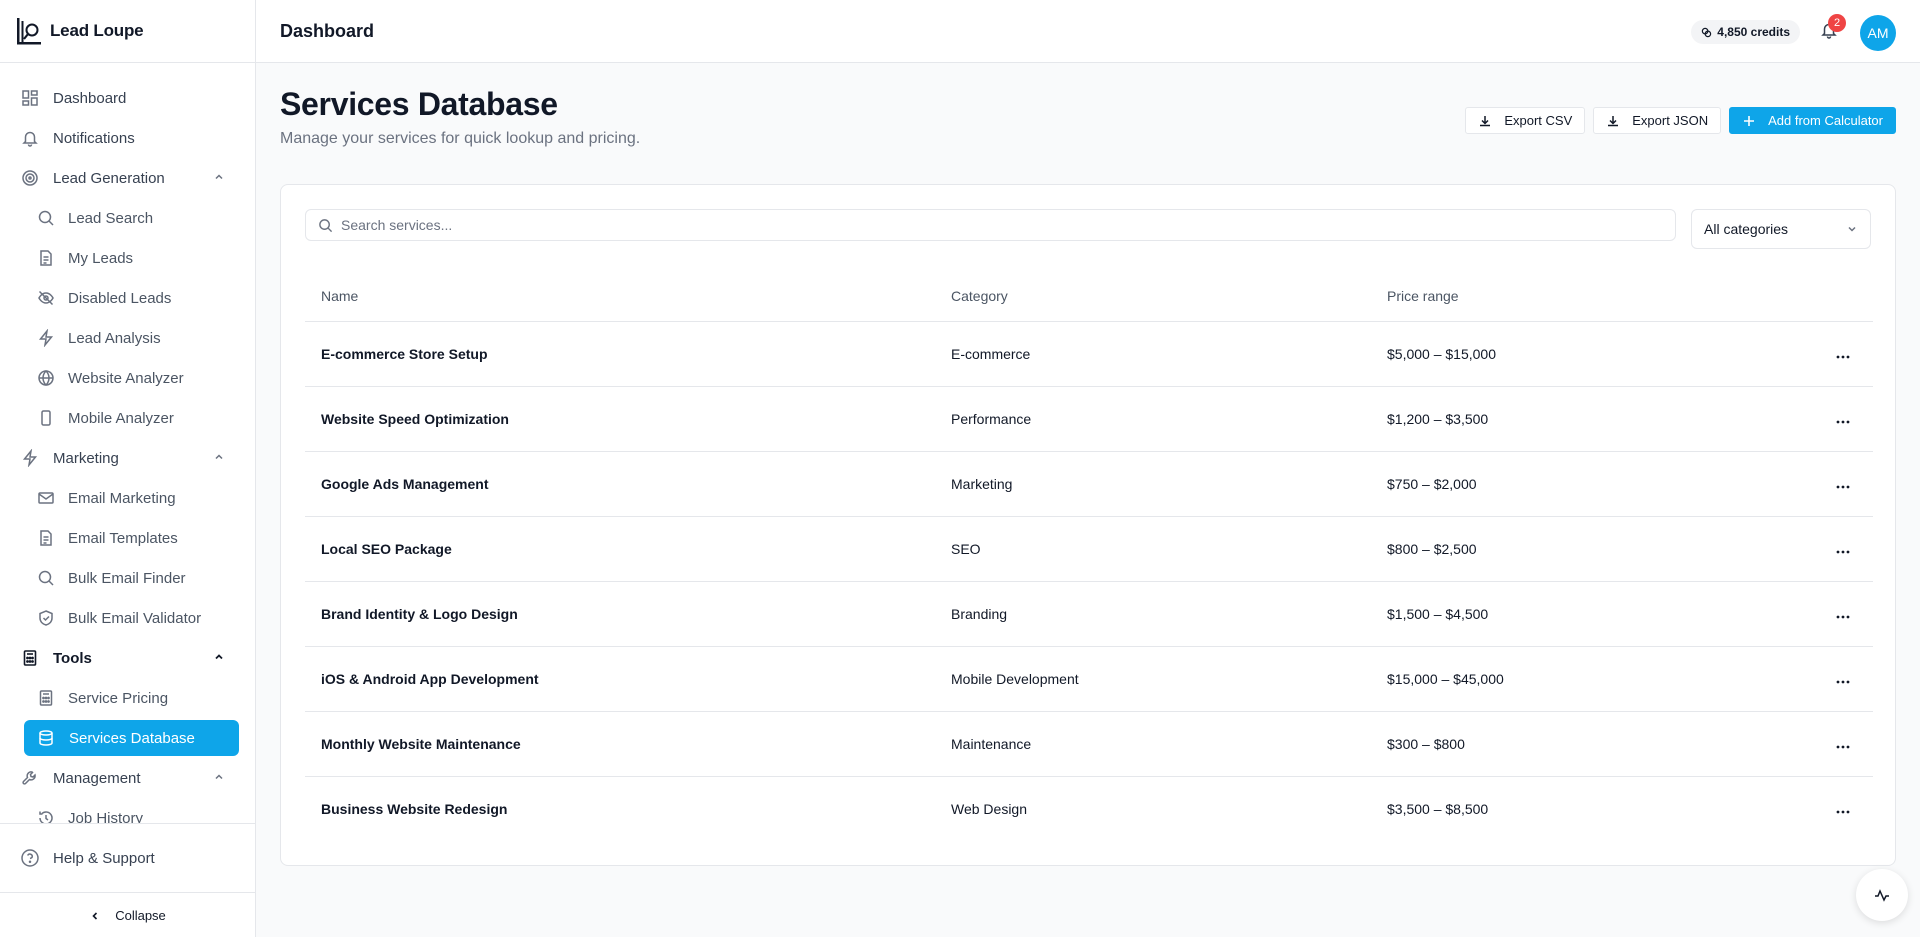 The height and width of the screenshot is (937, 1920). I want to click on brand: Lead Loupe, so click(127, 31).